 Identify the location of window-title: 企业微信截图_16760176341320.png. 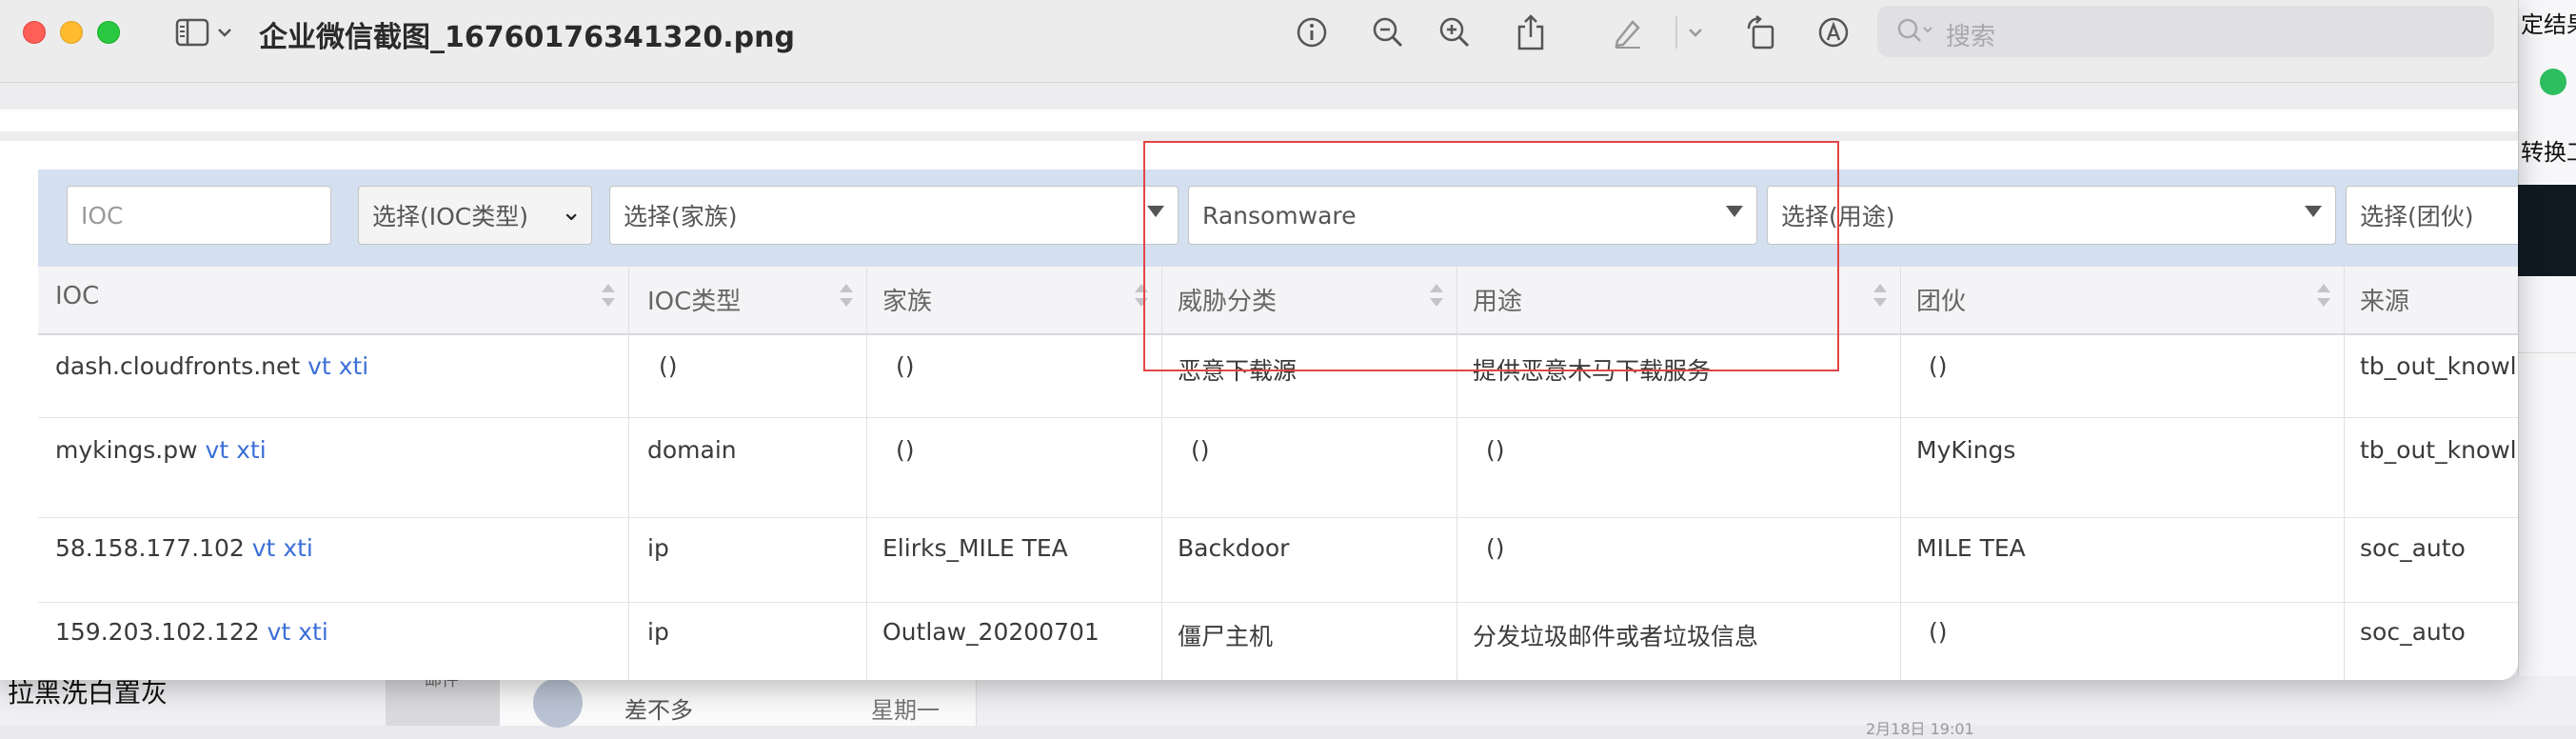
(527, 37).